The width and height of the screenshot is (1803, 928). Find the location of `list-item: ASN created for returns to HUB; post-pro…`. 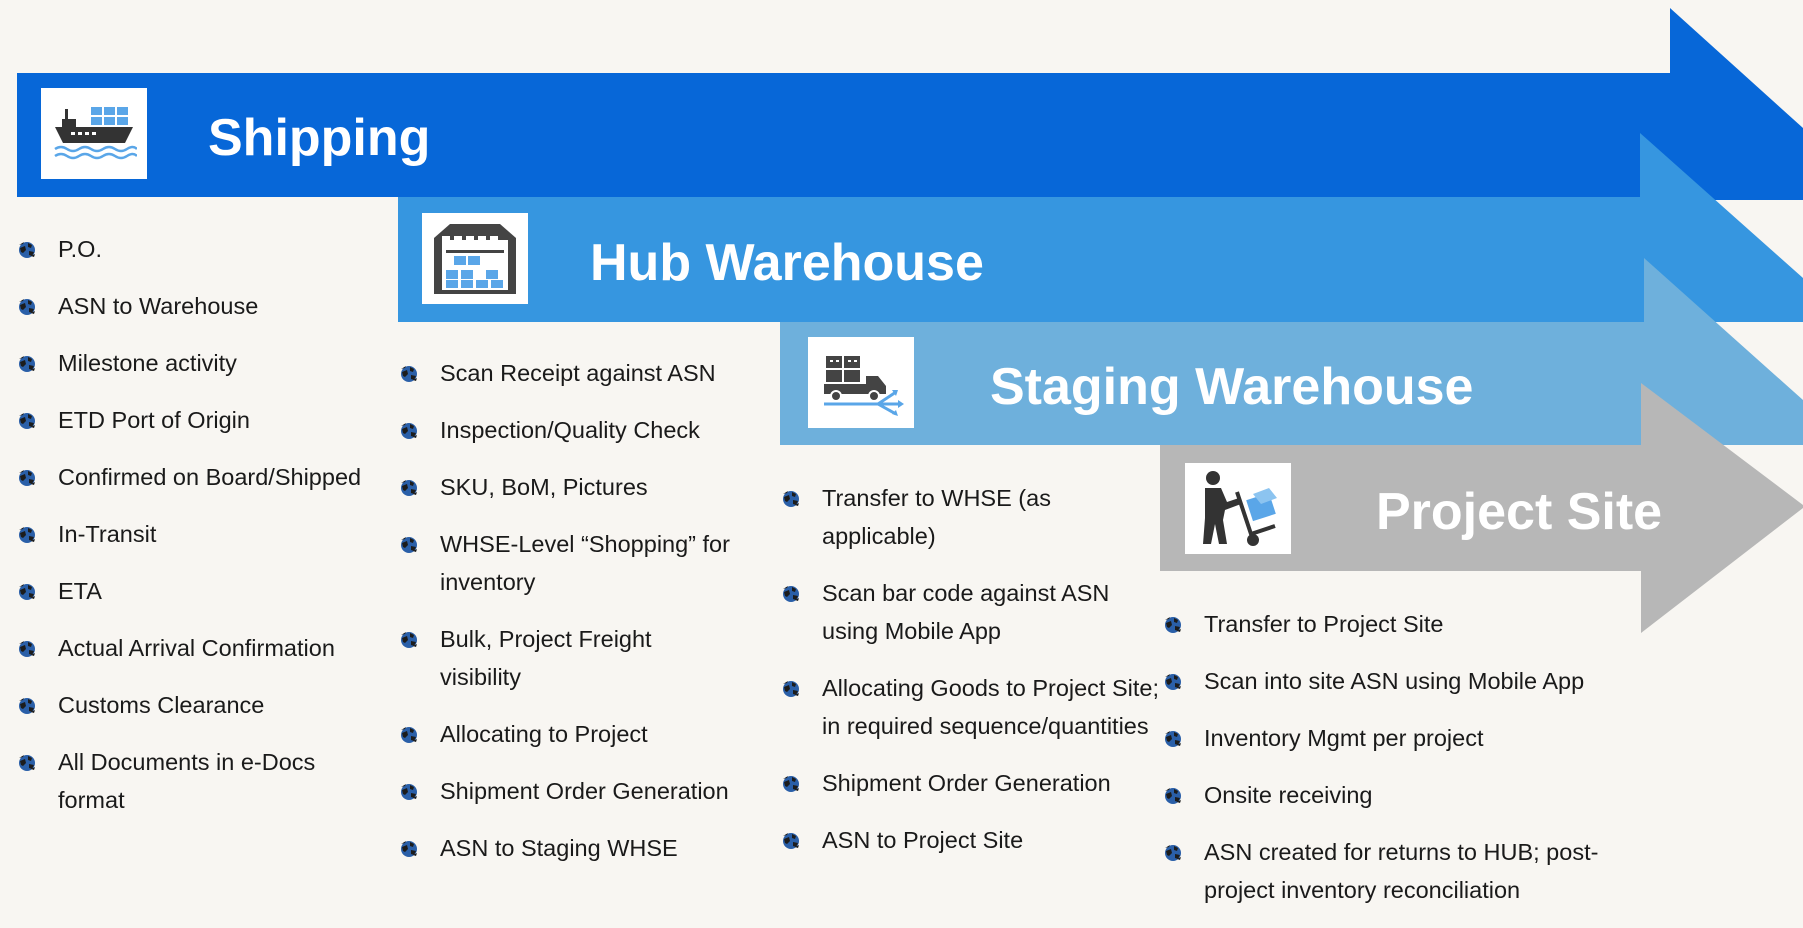

list-item: ASN created for returns to HUB; post-pro… is located at coordinates (1398, 871).